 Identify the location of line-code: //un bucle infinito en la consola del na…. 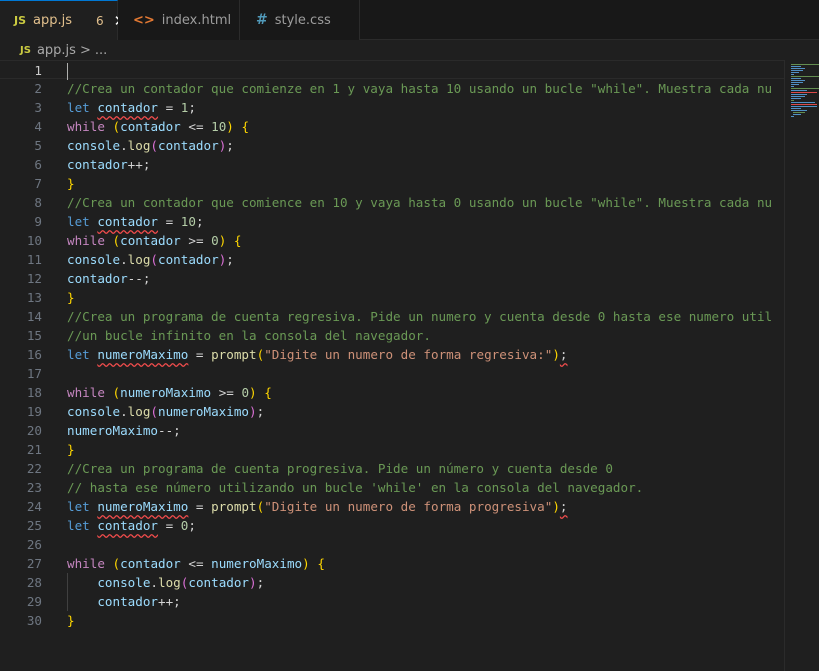
(249, 335).